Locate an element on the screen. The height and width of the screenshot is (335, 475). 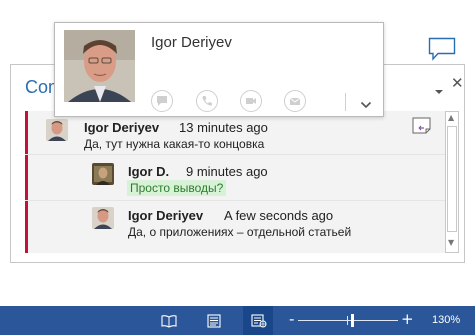
read-mode-icon is located at coordinates (169, 320).